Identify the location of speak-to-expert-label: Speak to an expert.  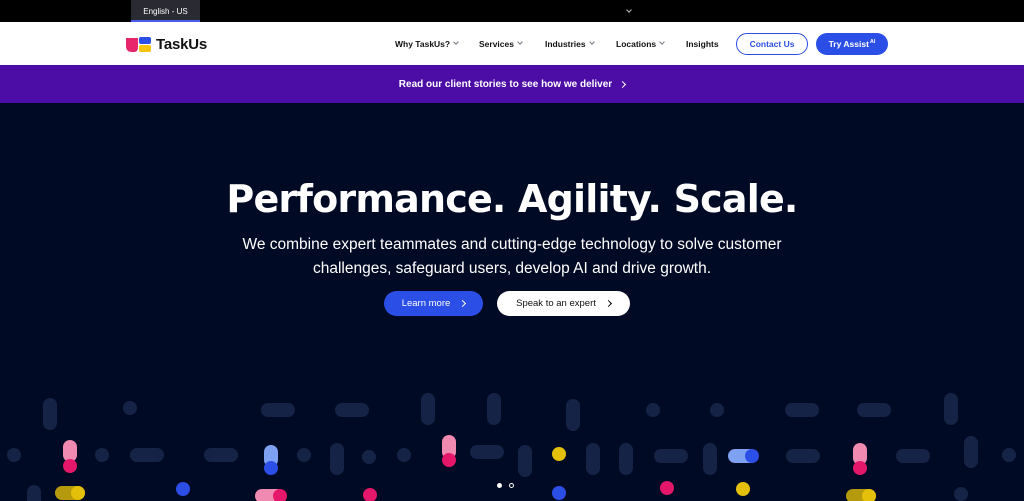
(556, 303).